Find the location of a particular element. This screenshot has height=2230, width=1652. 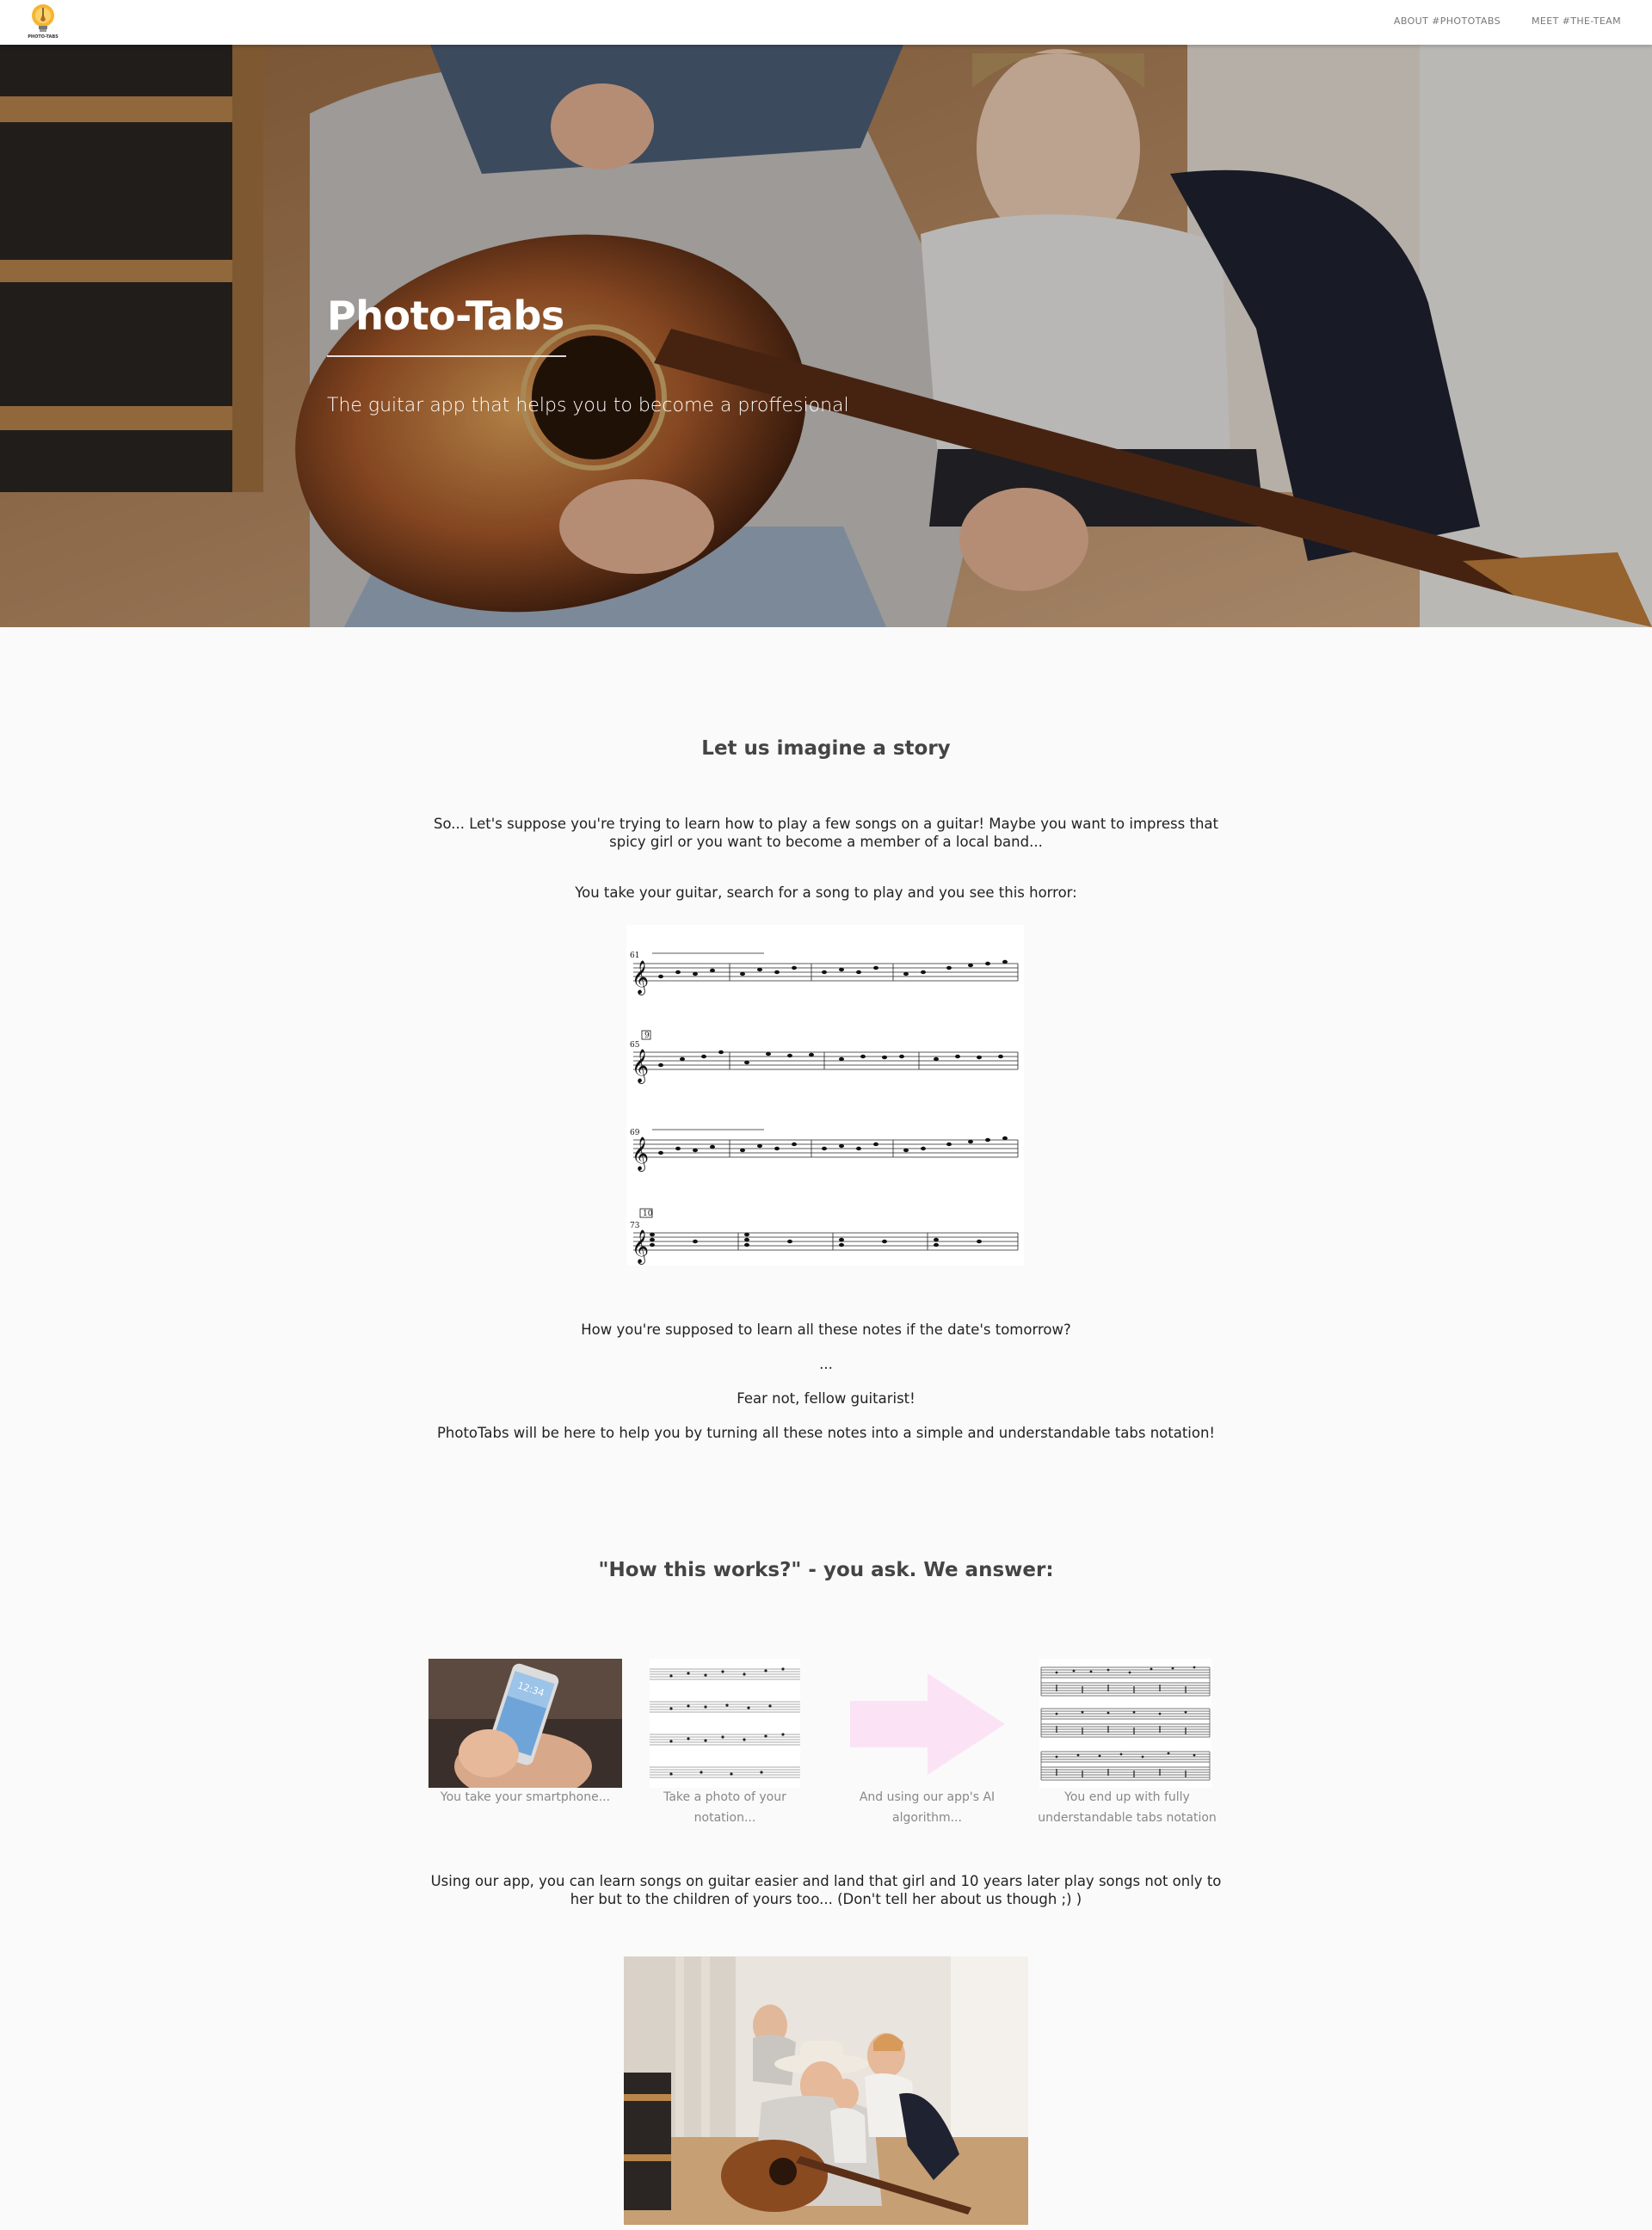

family-photo is located at coordinates (826, 2090).